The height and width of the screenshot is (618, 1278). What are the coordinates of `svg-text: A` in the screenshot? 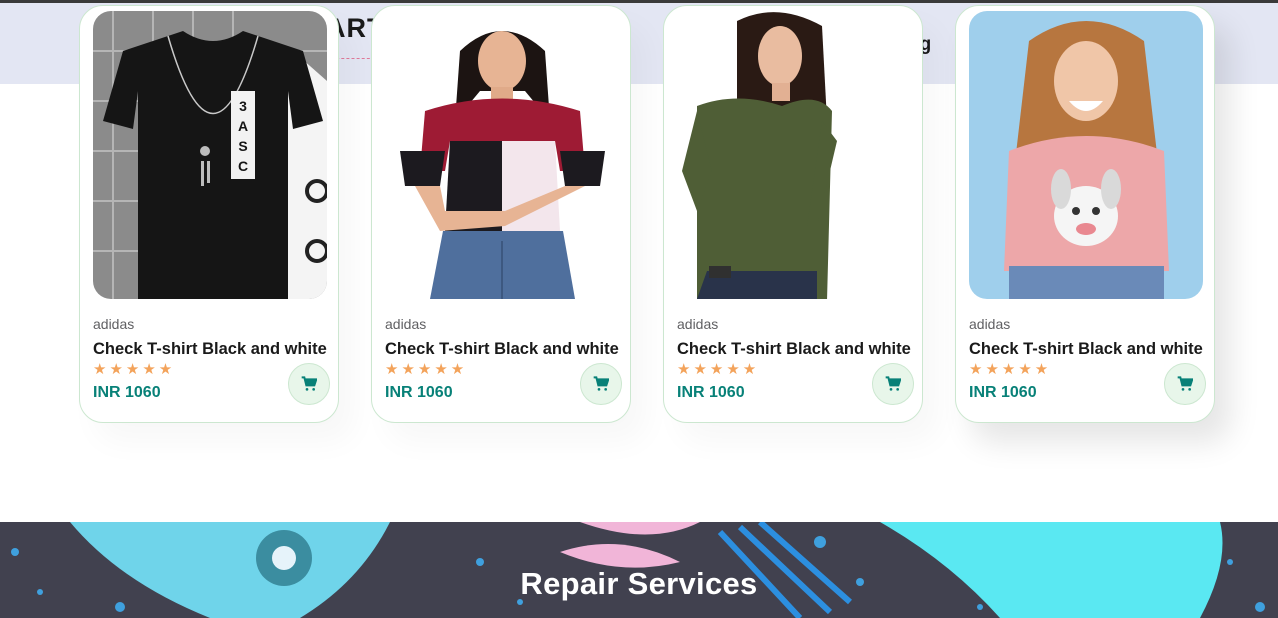 It's located at (243, 126).